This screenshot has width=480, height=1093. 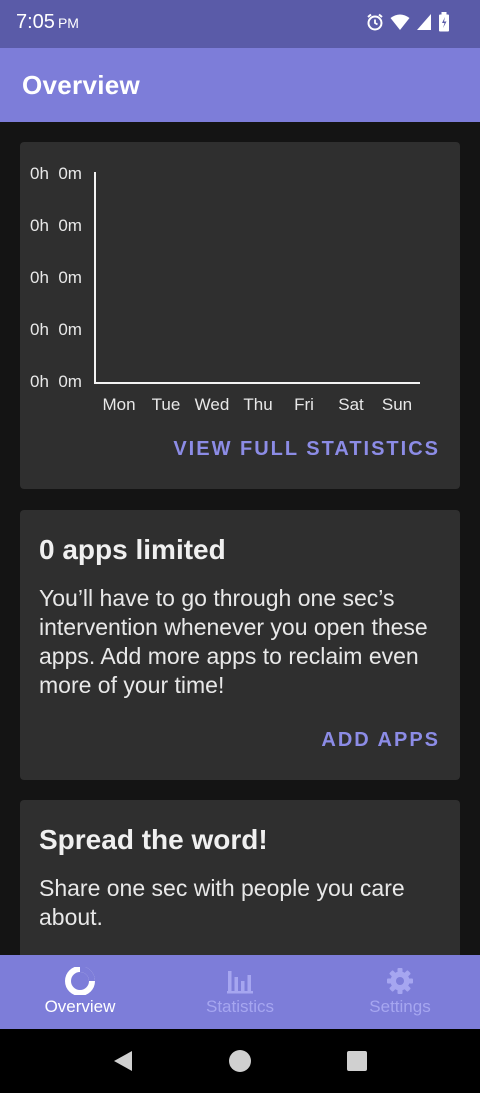 I want to click on nav-item-overview: Overview, so click(x=80, y=992).